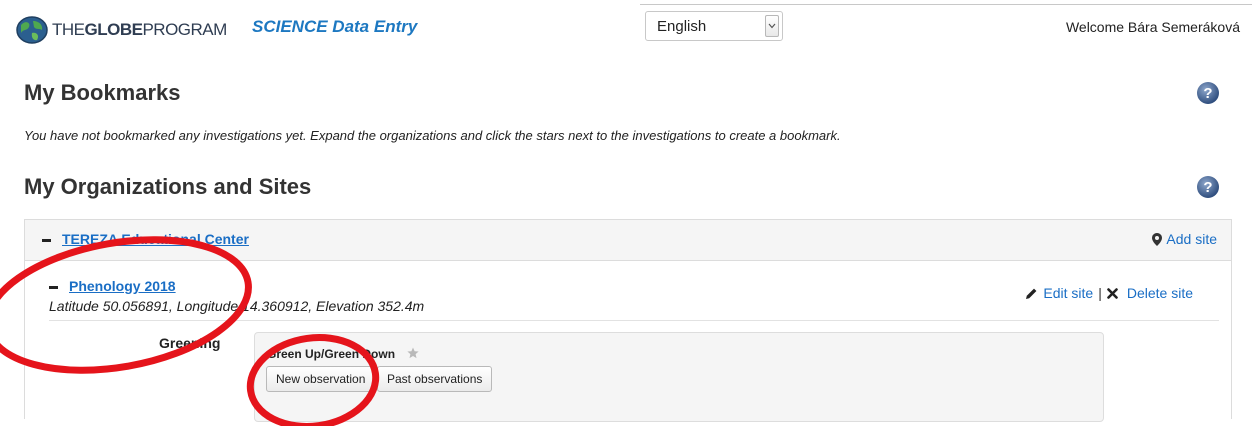 Image resolution: width=1252 pixels, height=426 pixels. What do you see at coordinates (413, 353) in the screenshot?
I see `star-icon` at bounding box center [413, 353].